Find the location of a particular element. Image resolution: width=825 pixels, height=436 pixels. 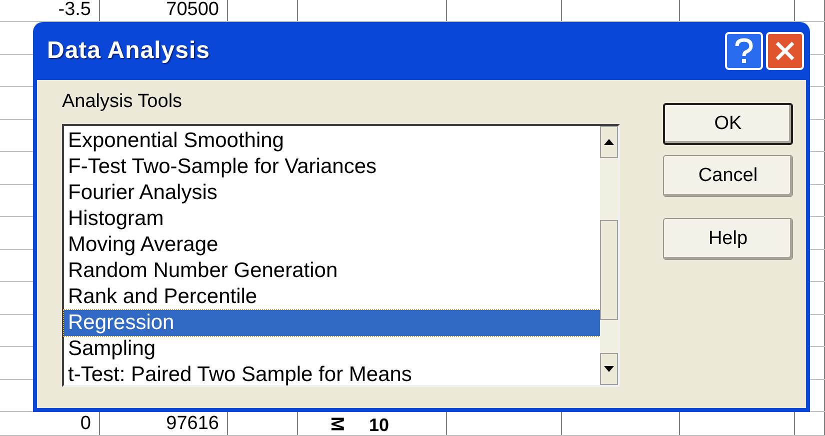

cell-text: 70500 is located at coordinates (192, 9).